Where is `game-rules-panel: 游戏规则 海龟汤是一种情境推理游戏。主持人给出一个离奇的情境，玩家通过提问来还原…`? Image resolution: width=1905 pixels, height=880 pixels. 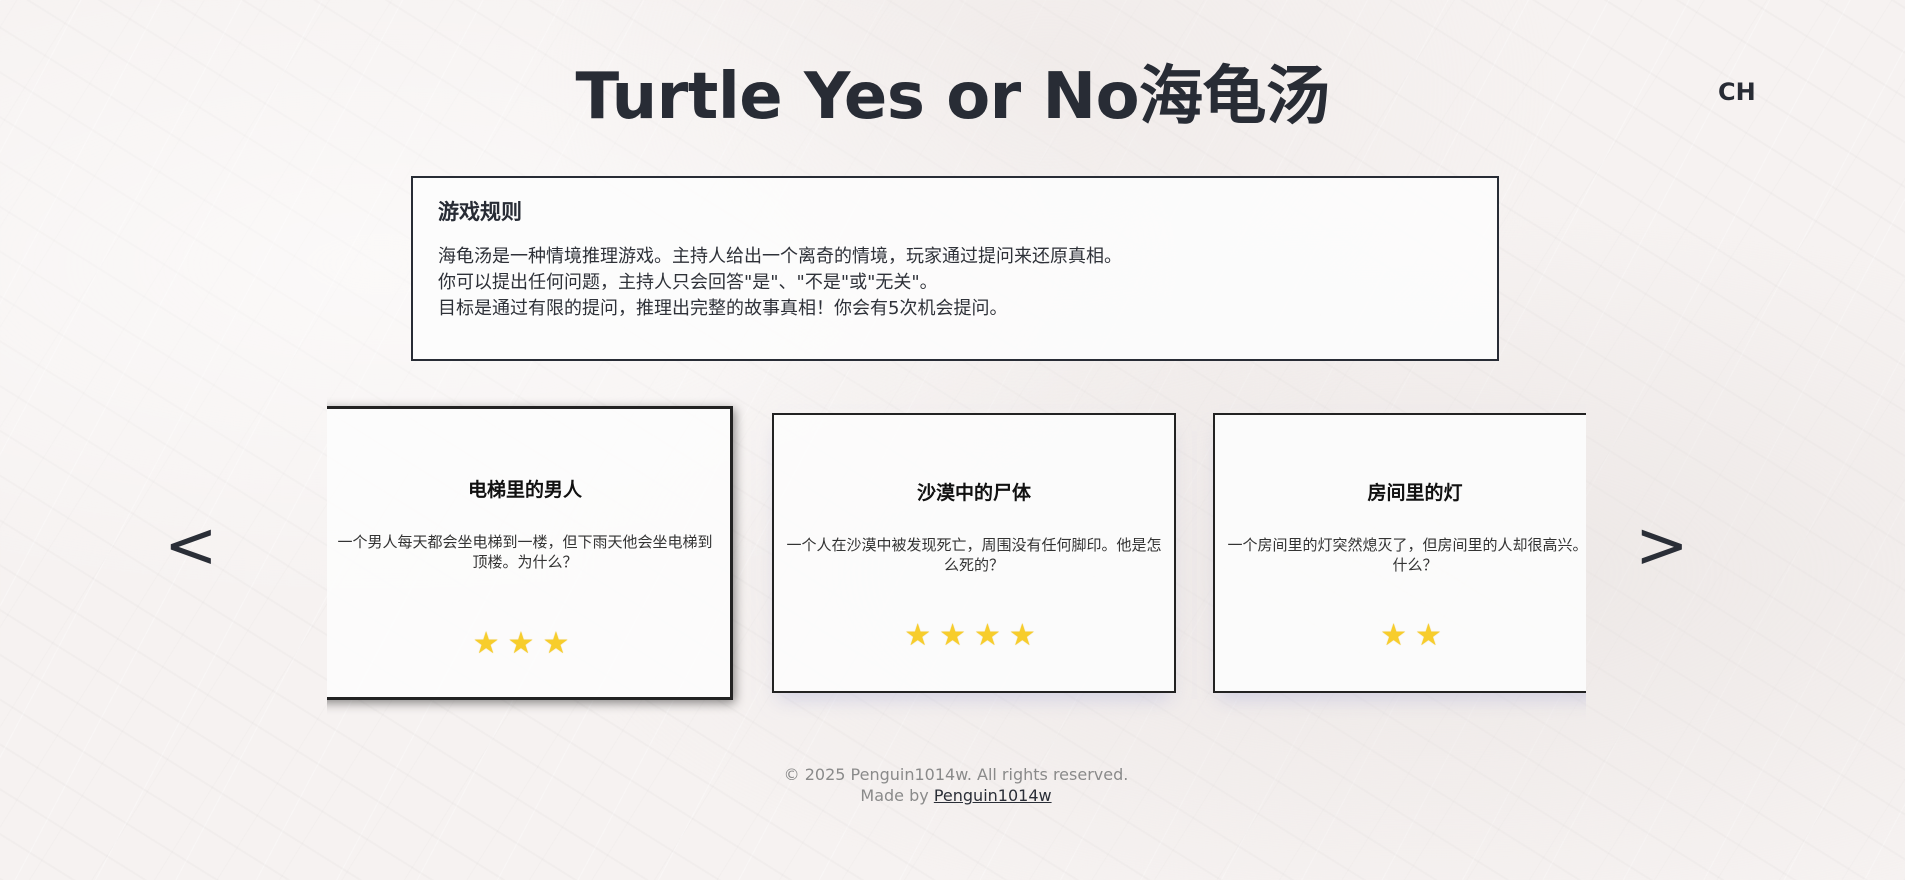
game-rules-panel: 游戏规则 海龟汤是一种情境推理游戏。主持人给出一个离奇的情境，玩家通过提问来还原… is located at coordinates (955, 268).